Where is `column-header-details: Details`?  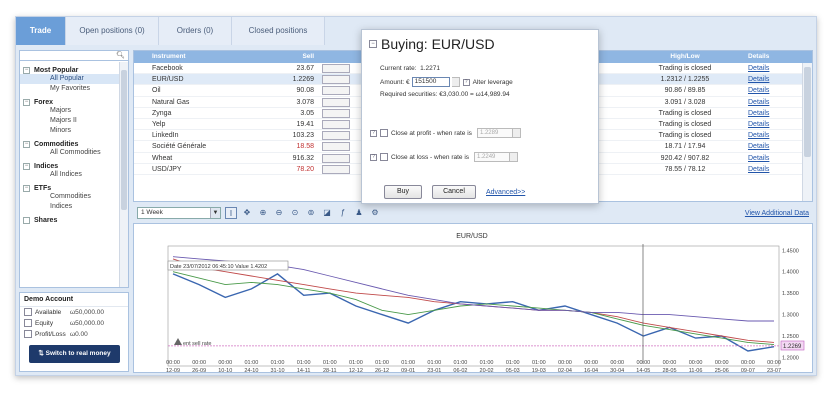 column-header-details: Details is located at coordinates (770, 57).